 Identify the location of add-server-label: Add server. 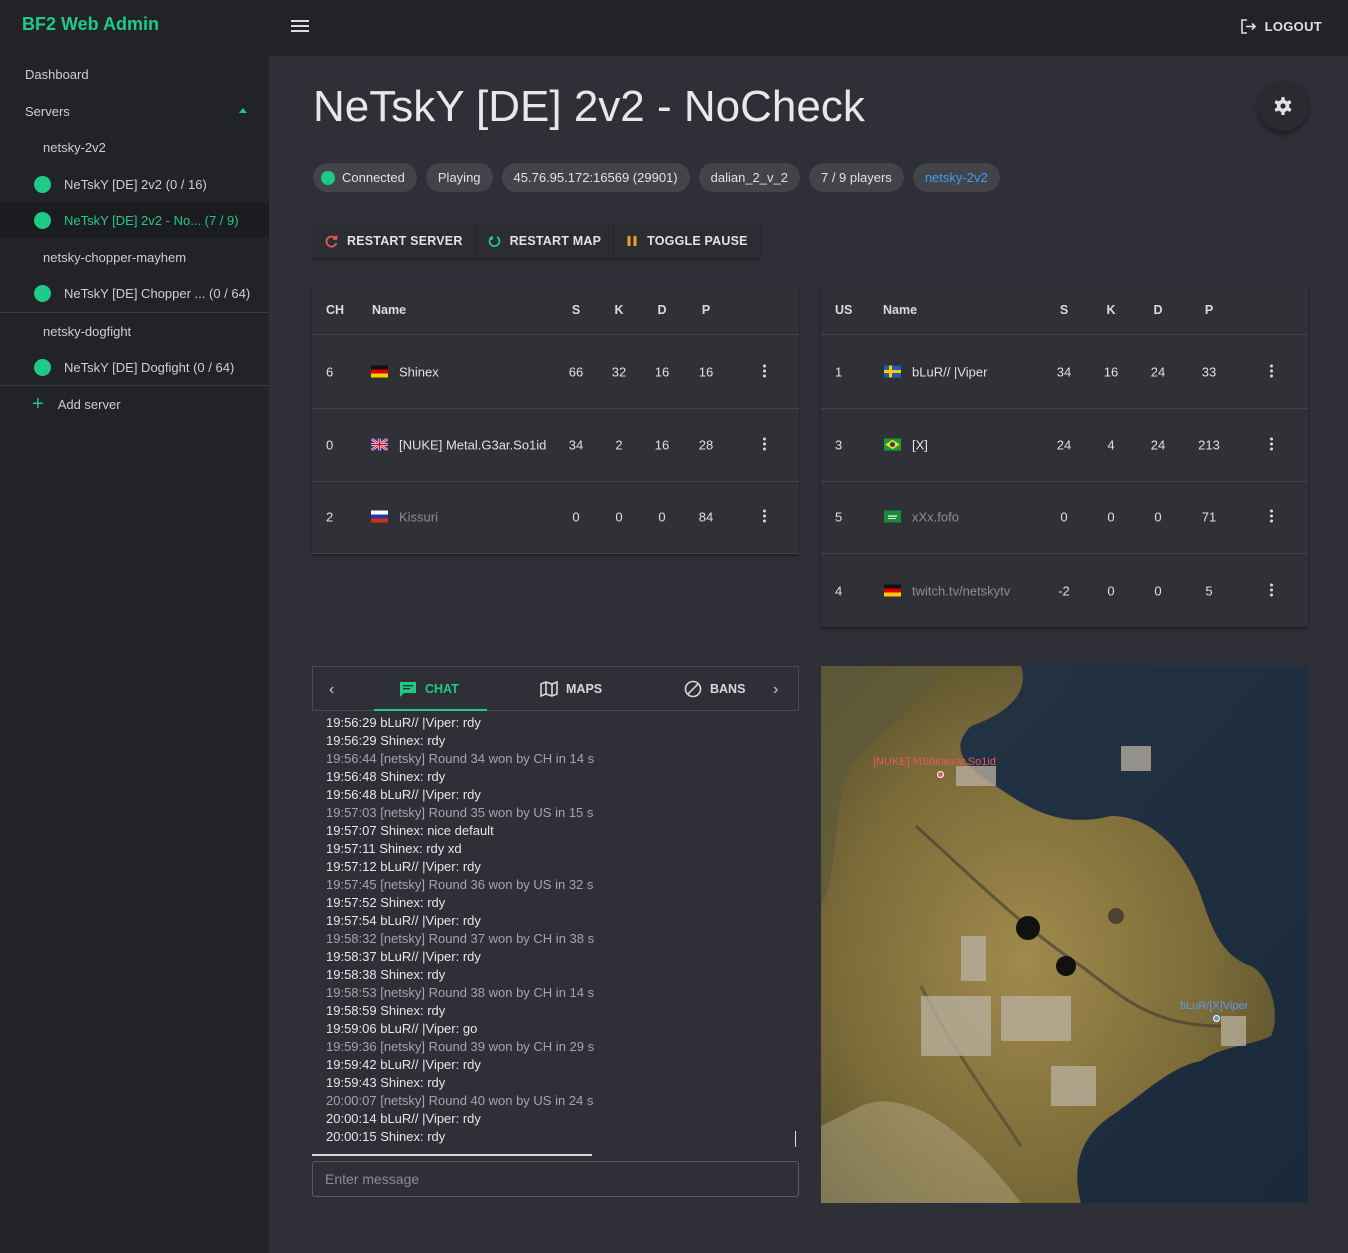
(89, 404).